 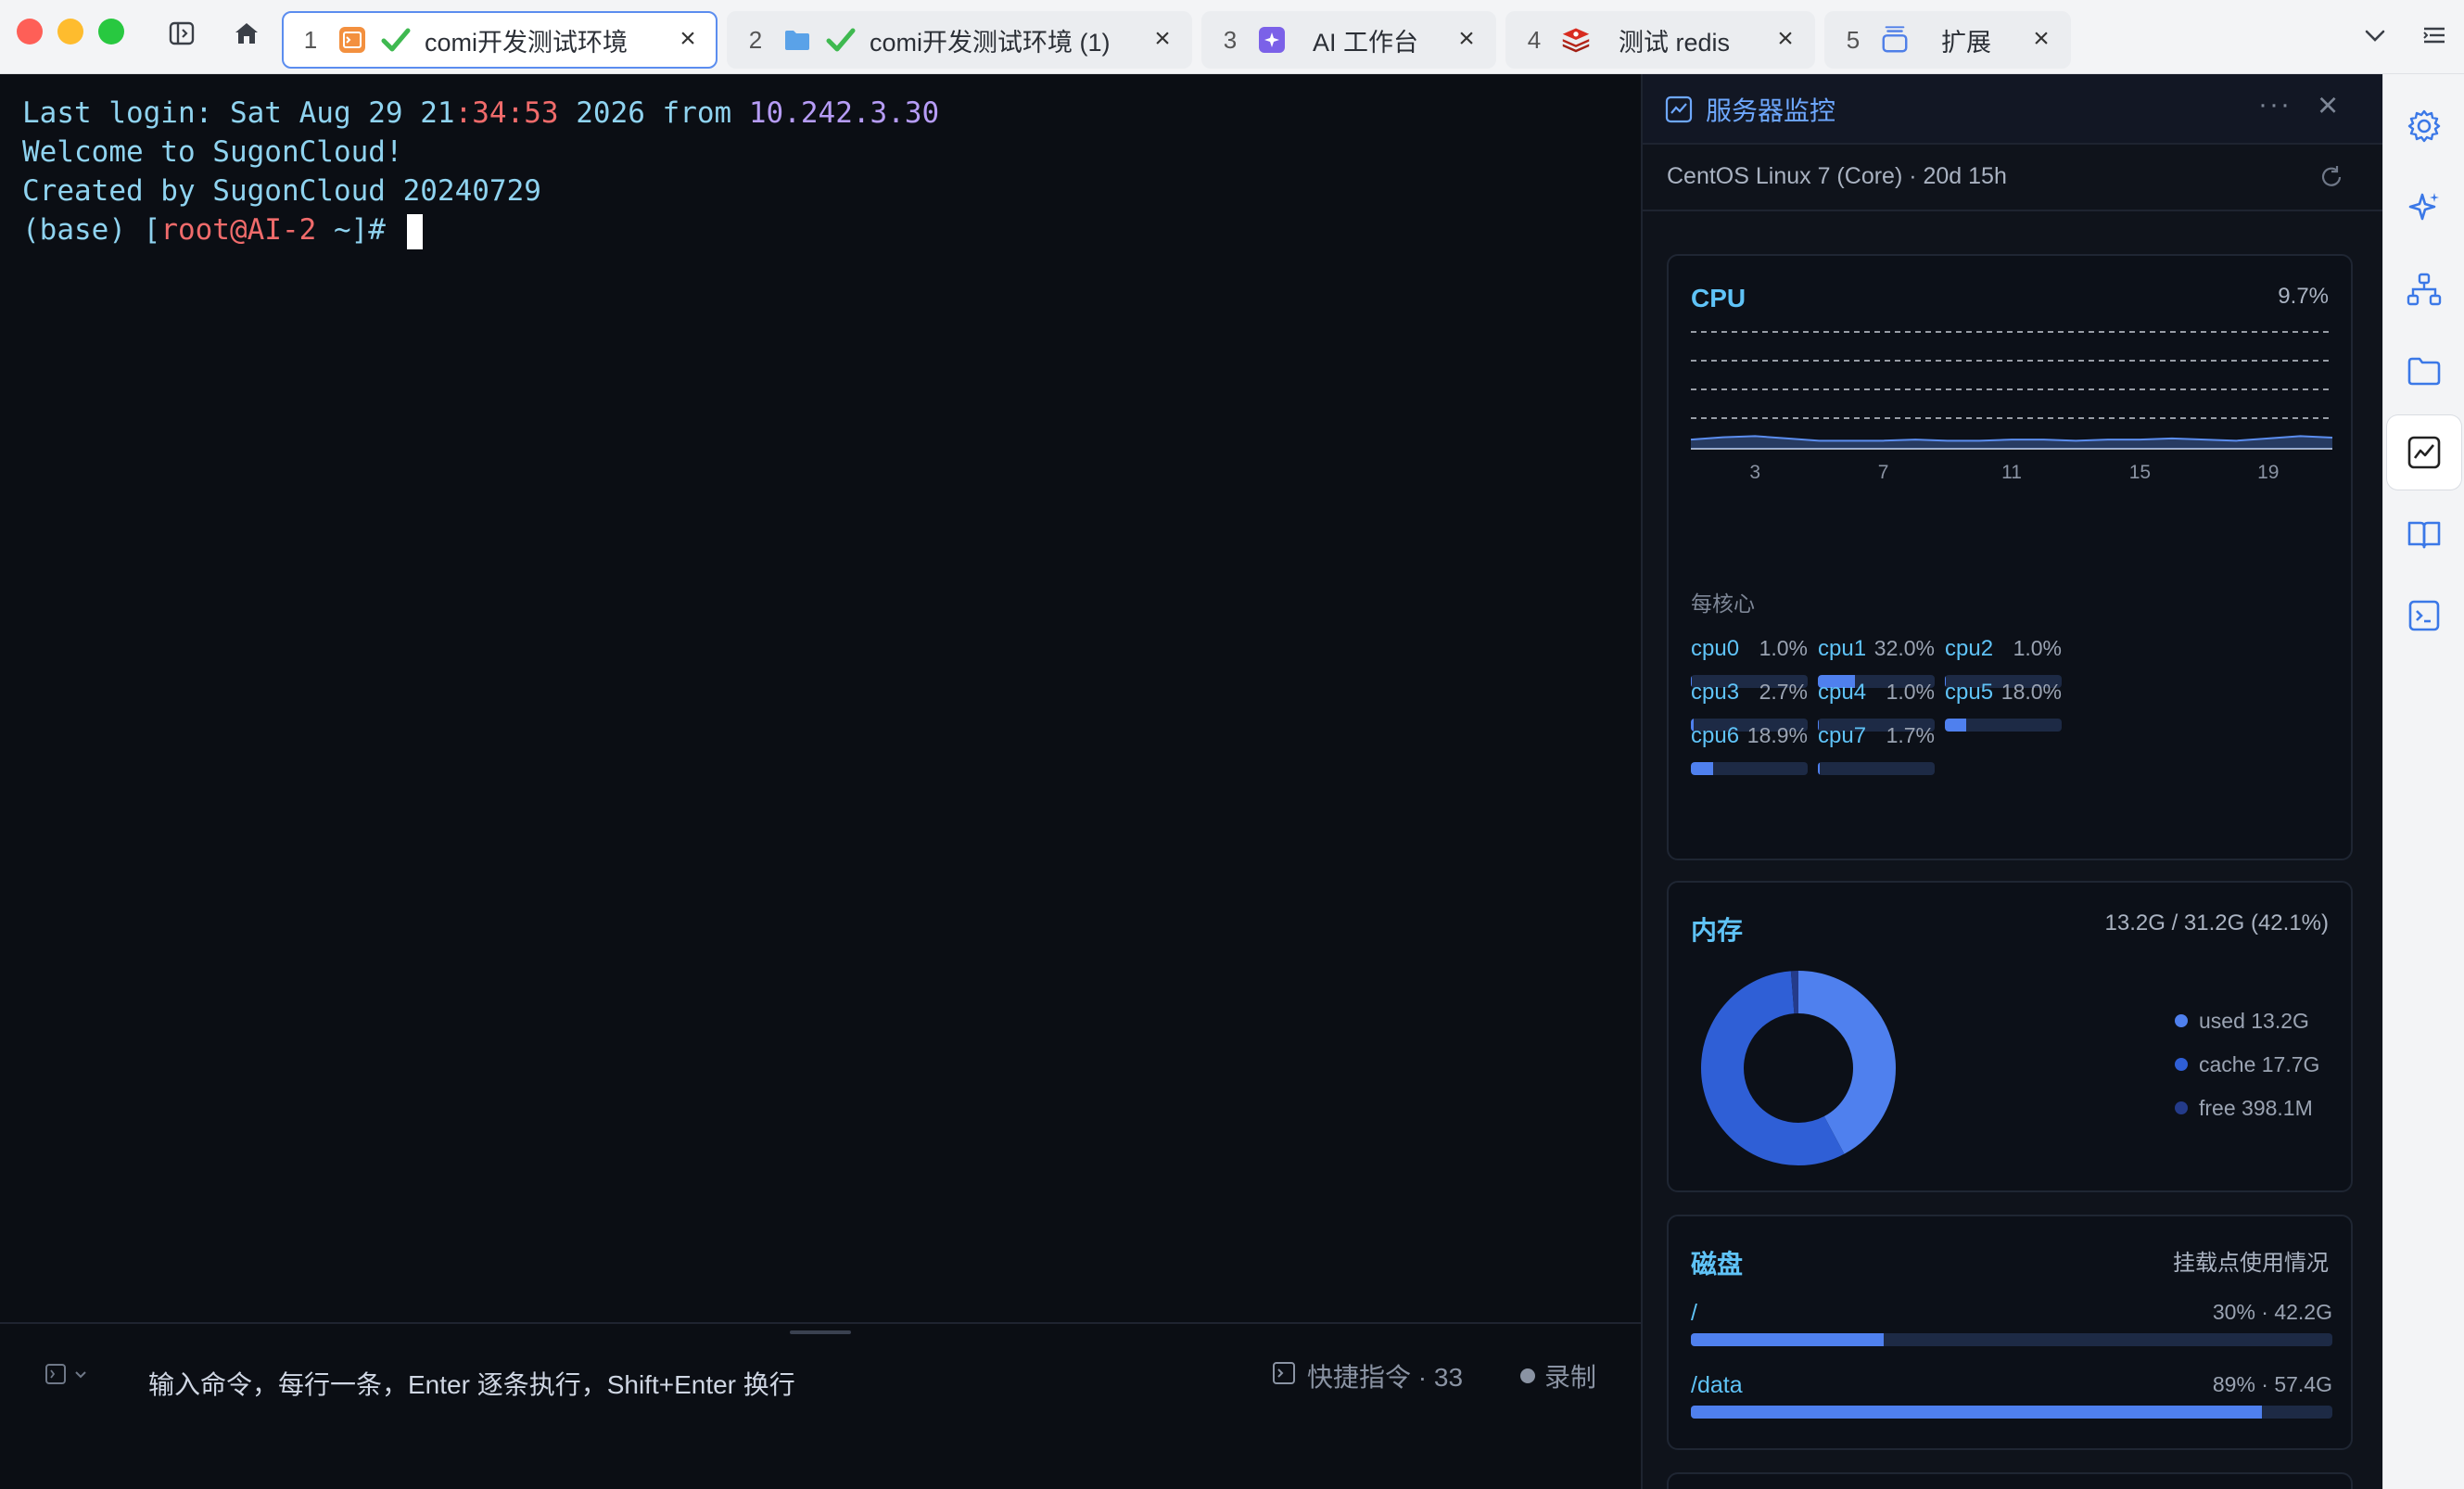 I want to click on core-name: cpu1, so click(x=1842, y=648).